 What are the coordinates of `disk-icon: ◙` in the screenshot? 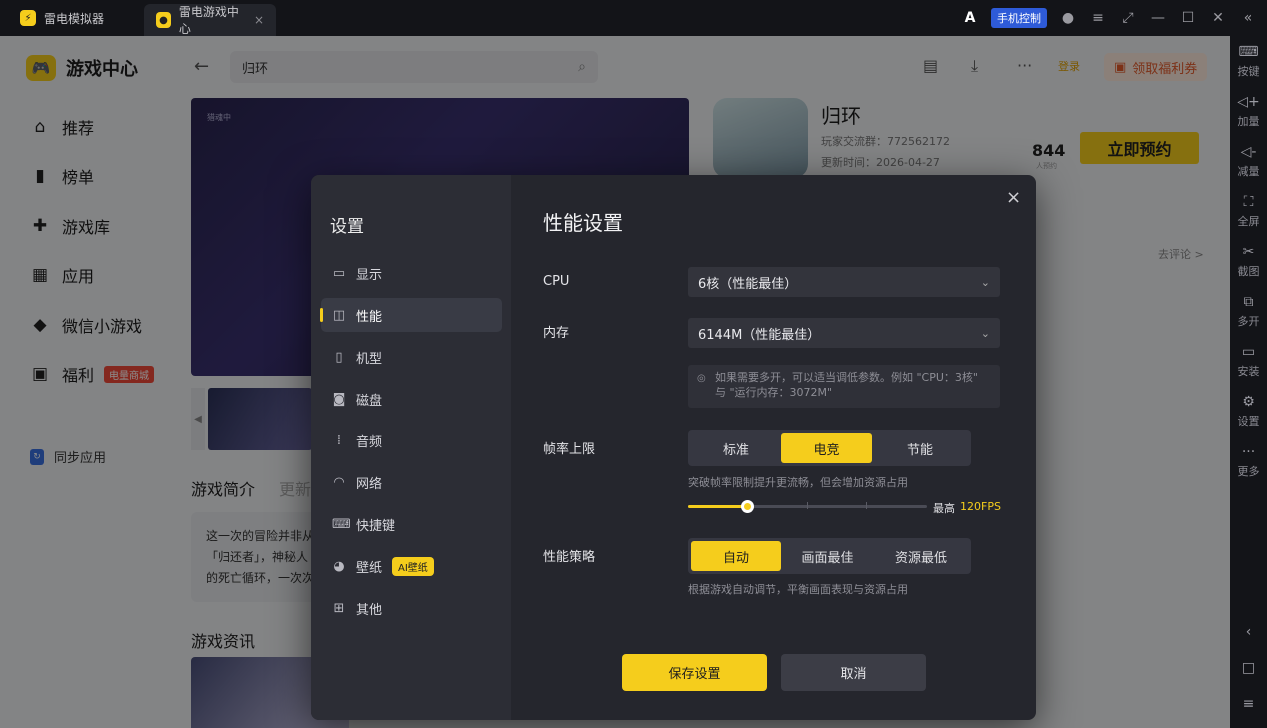 It's located at (339, 399).